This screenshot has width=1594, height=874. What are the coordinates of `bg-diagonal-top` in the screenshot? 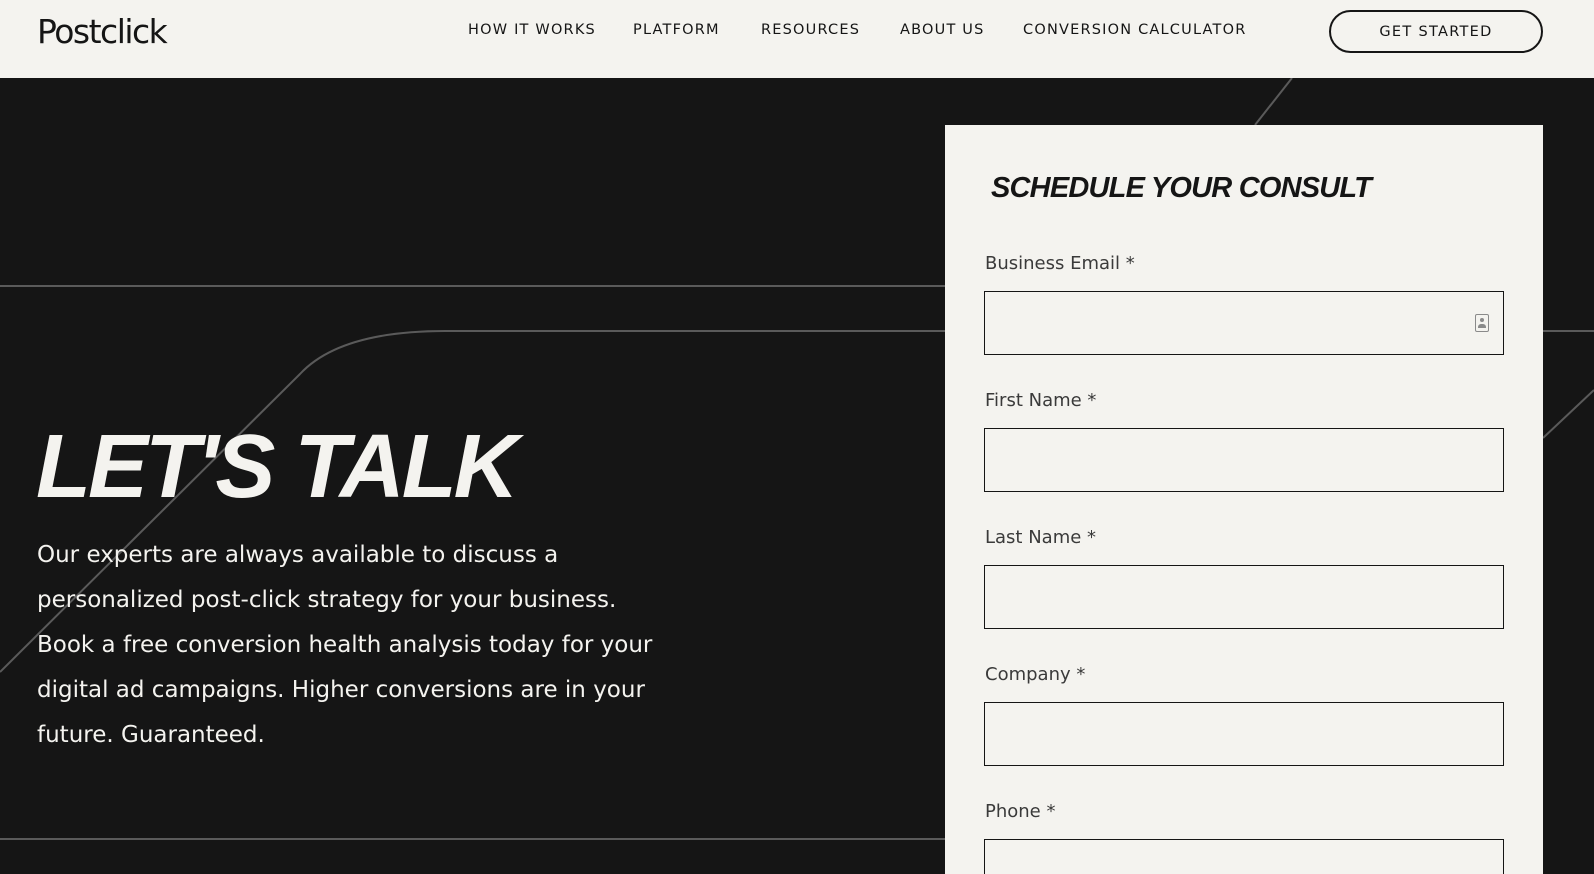 It's located at (1273, 101).